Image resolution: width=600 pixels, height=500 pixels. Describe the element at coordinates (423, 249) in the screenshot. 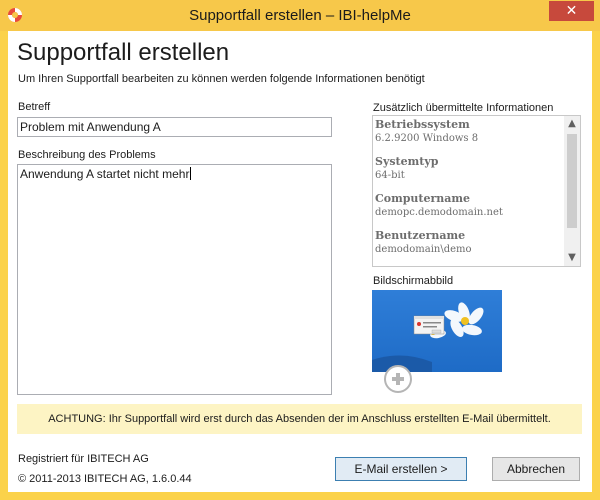

I see `info-value: demodomain\demo` at that location.